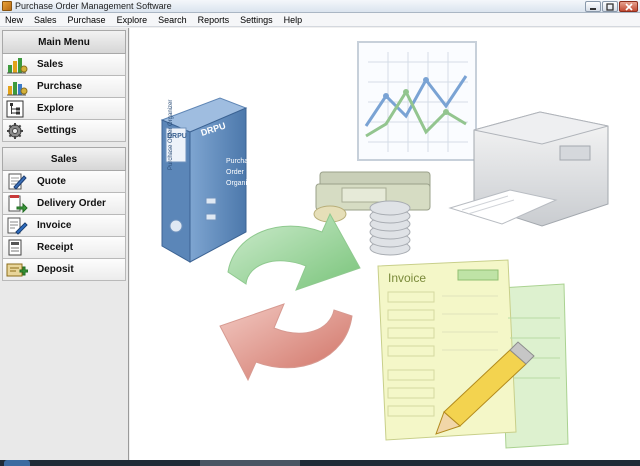  What do you see at coordinates (64, 42) in the screenshot?
I see `main-menu-header: Main Menu` at bounding box center [64, 42].